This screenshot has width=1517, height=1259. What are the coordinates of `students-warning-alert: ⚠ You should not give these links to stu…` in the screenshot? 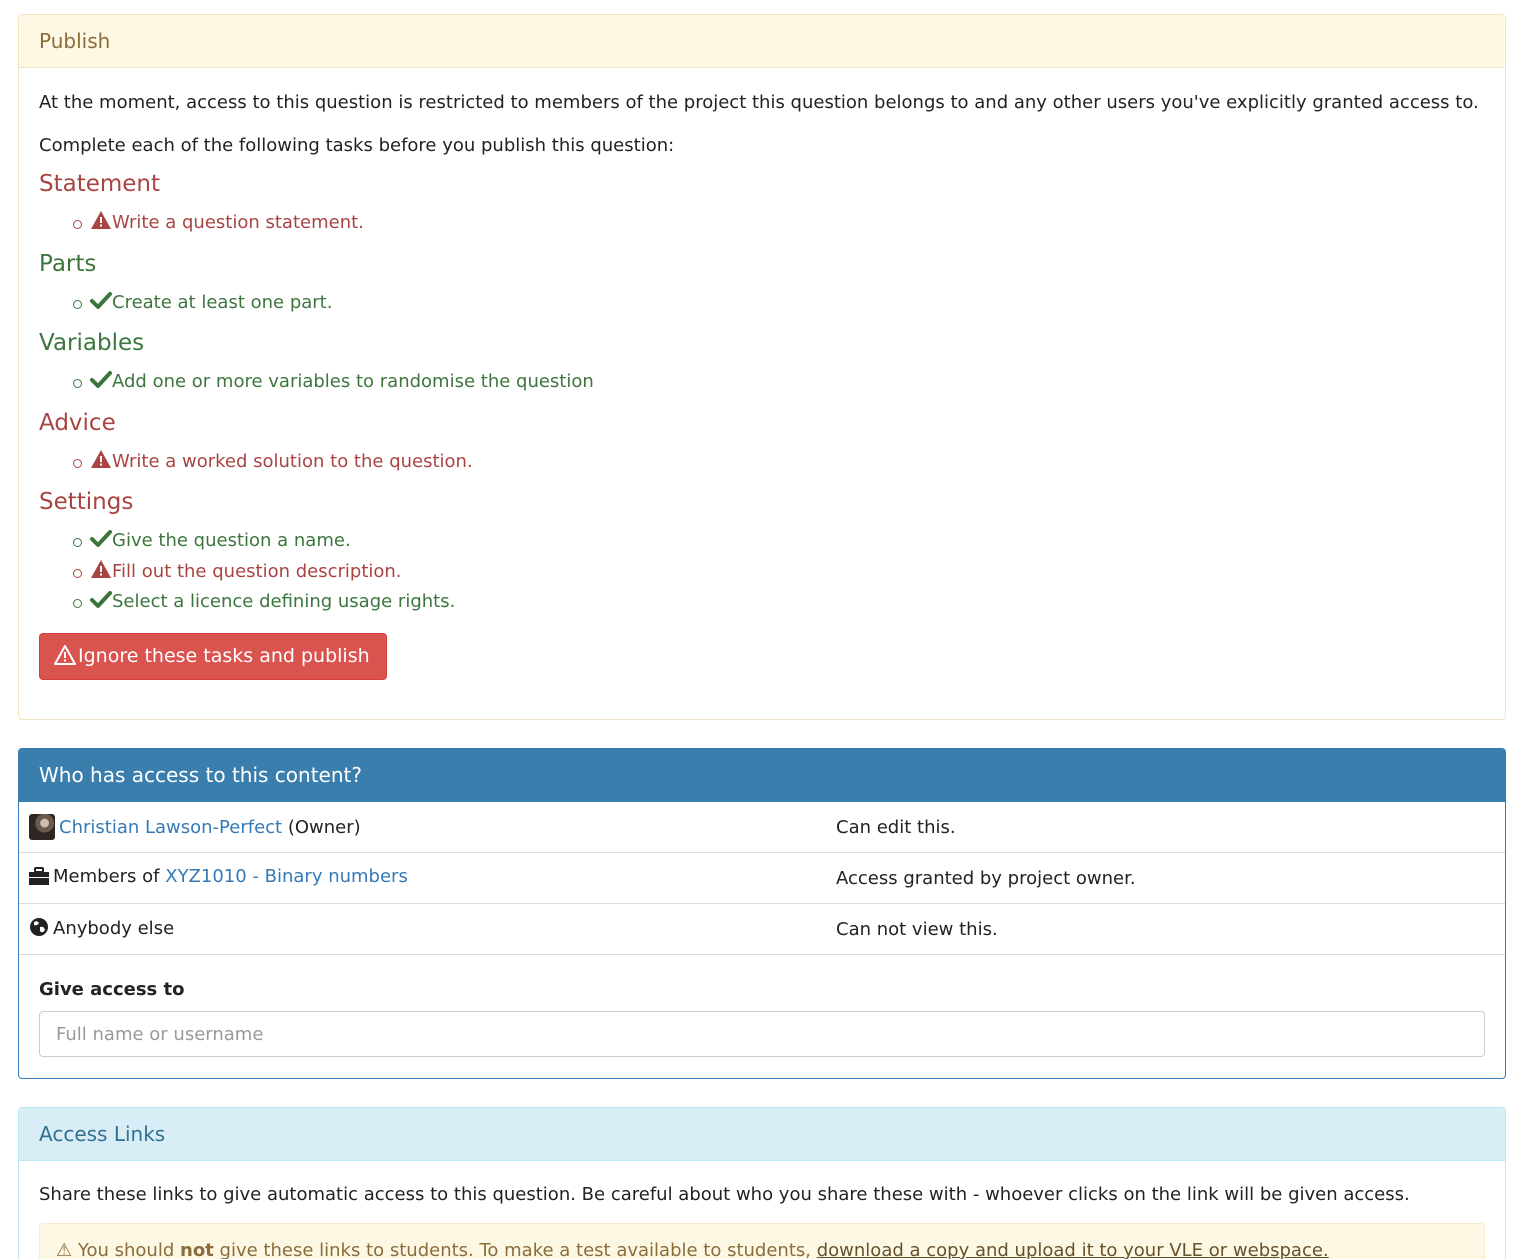 It's located at (762, 1241).